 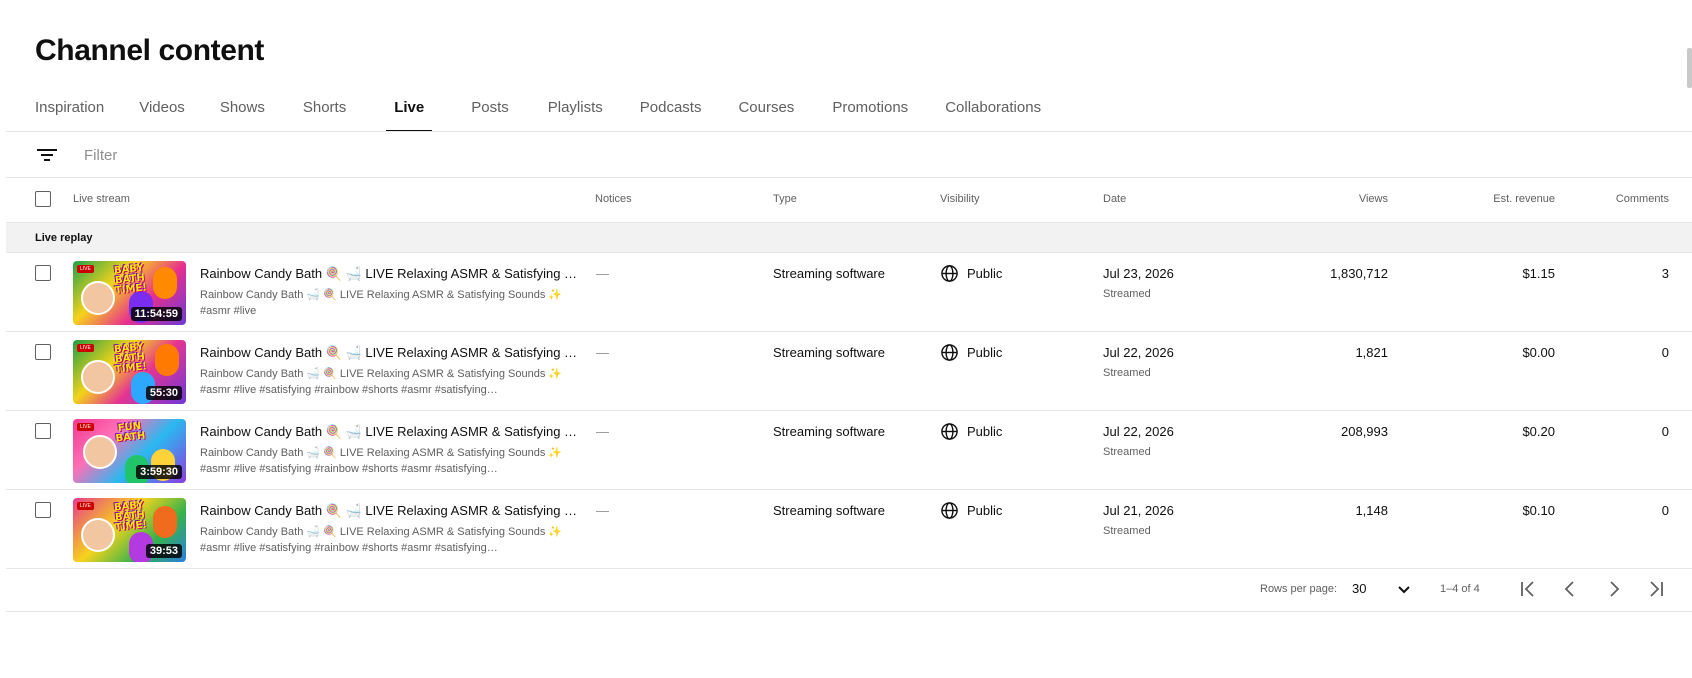 What do you see at coordinates (1299, 589) in the screenshot?
I see `rows-per-page-label: Rows per page:` at bounding box center [1299, 589].